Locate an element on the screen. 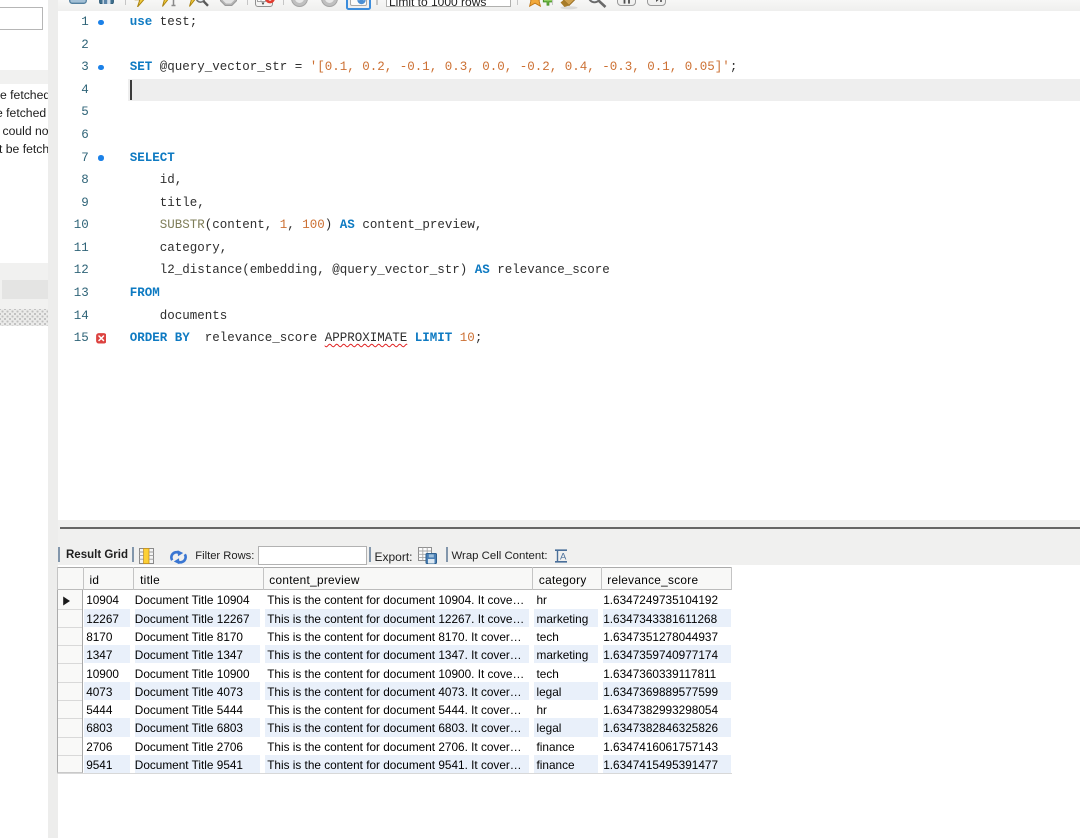 The image size is (1080, 838). svg-text: A is located at coordinates (563, 557).